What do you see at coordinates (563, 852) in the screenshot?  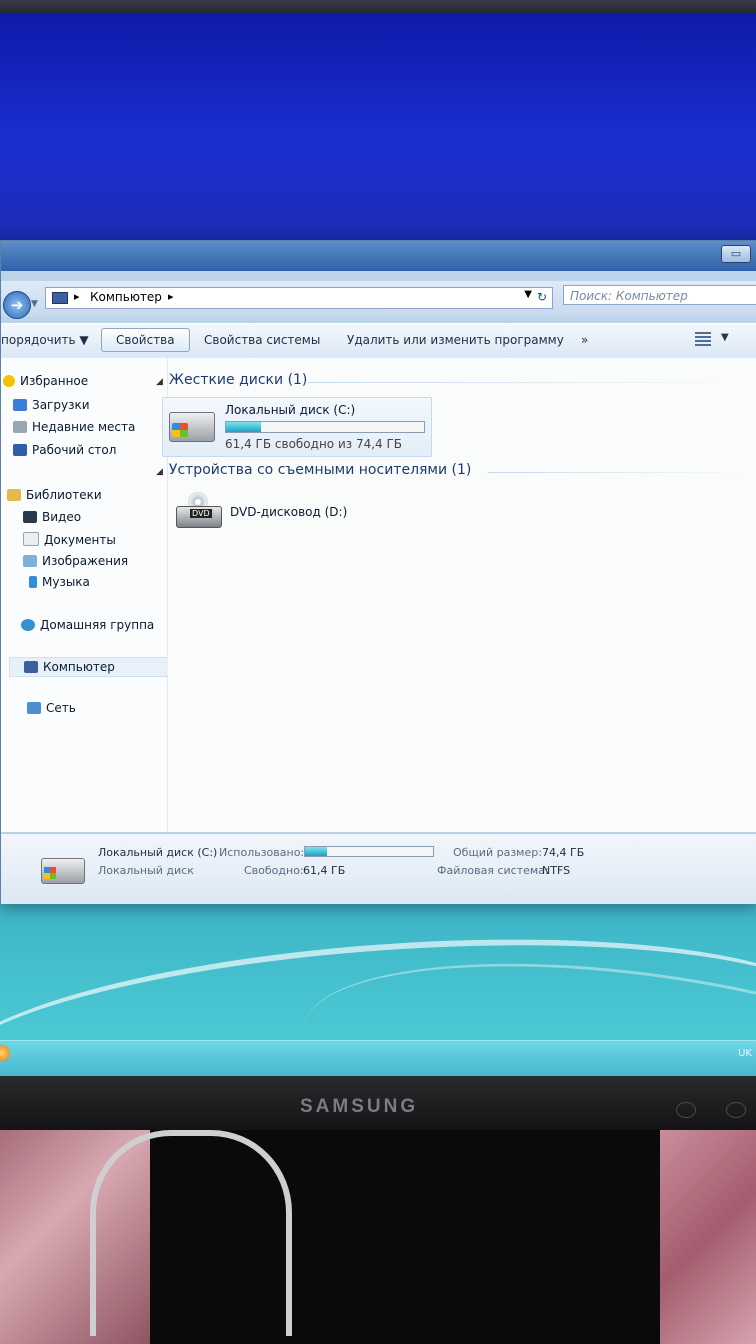 I see `details-total-value: 74,4 ГБ` at bounding box center [563, 852].